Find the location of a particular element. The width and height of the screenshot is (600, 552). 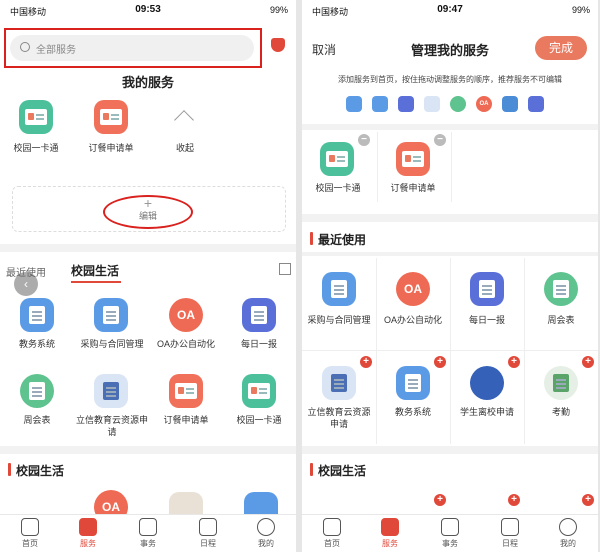

grid-label: 考勤 is located at coordinates (560, 412).